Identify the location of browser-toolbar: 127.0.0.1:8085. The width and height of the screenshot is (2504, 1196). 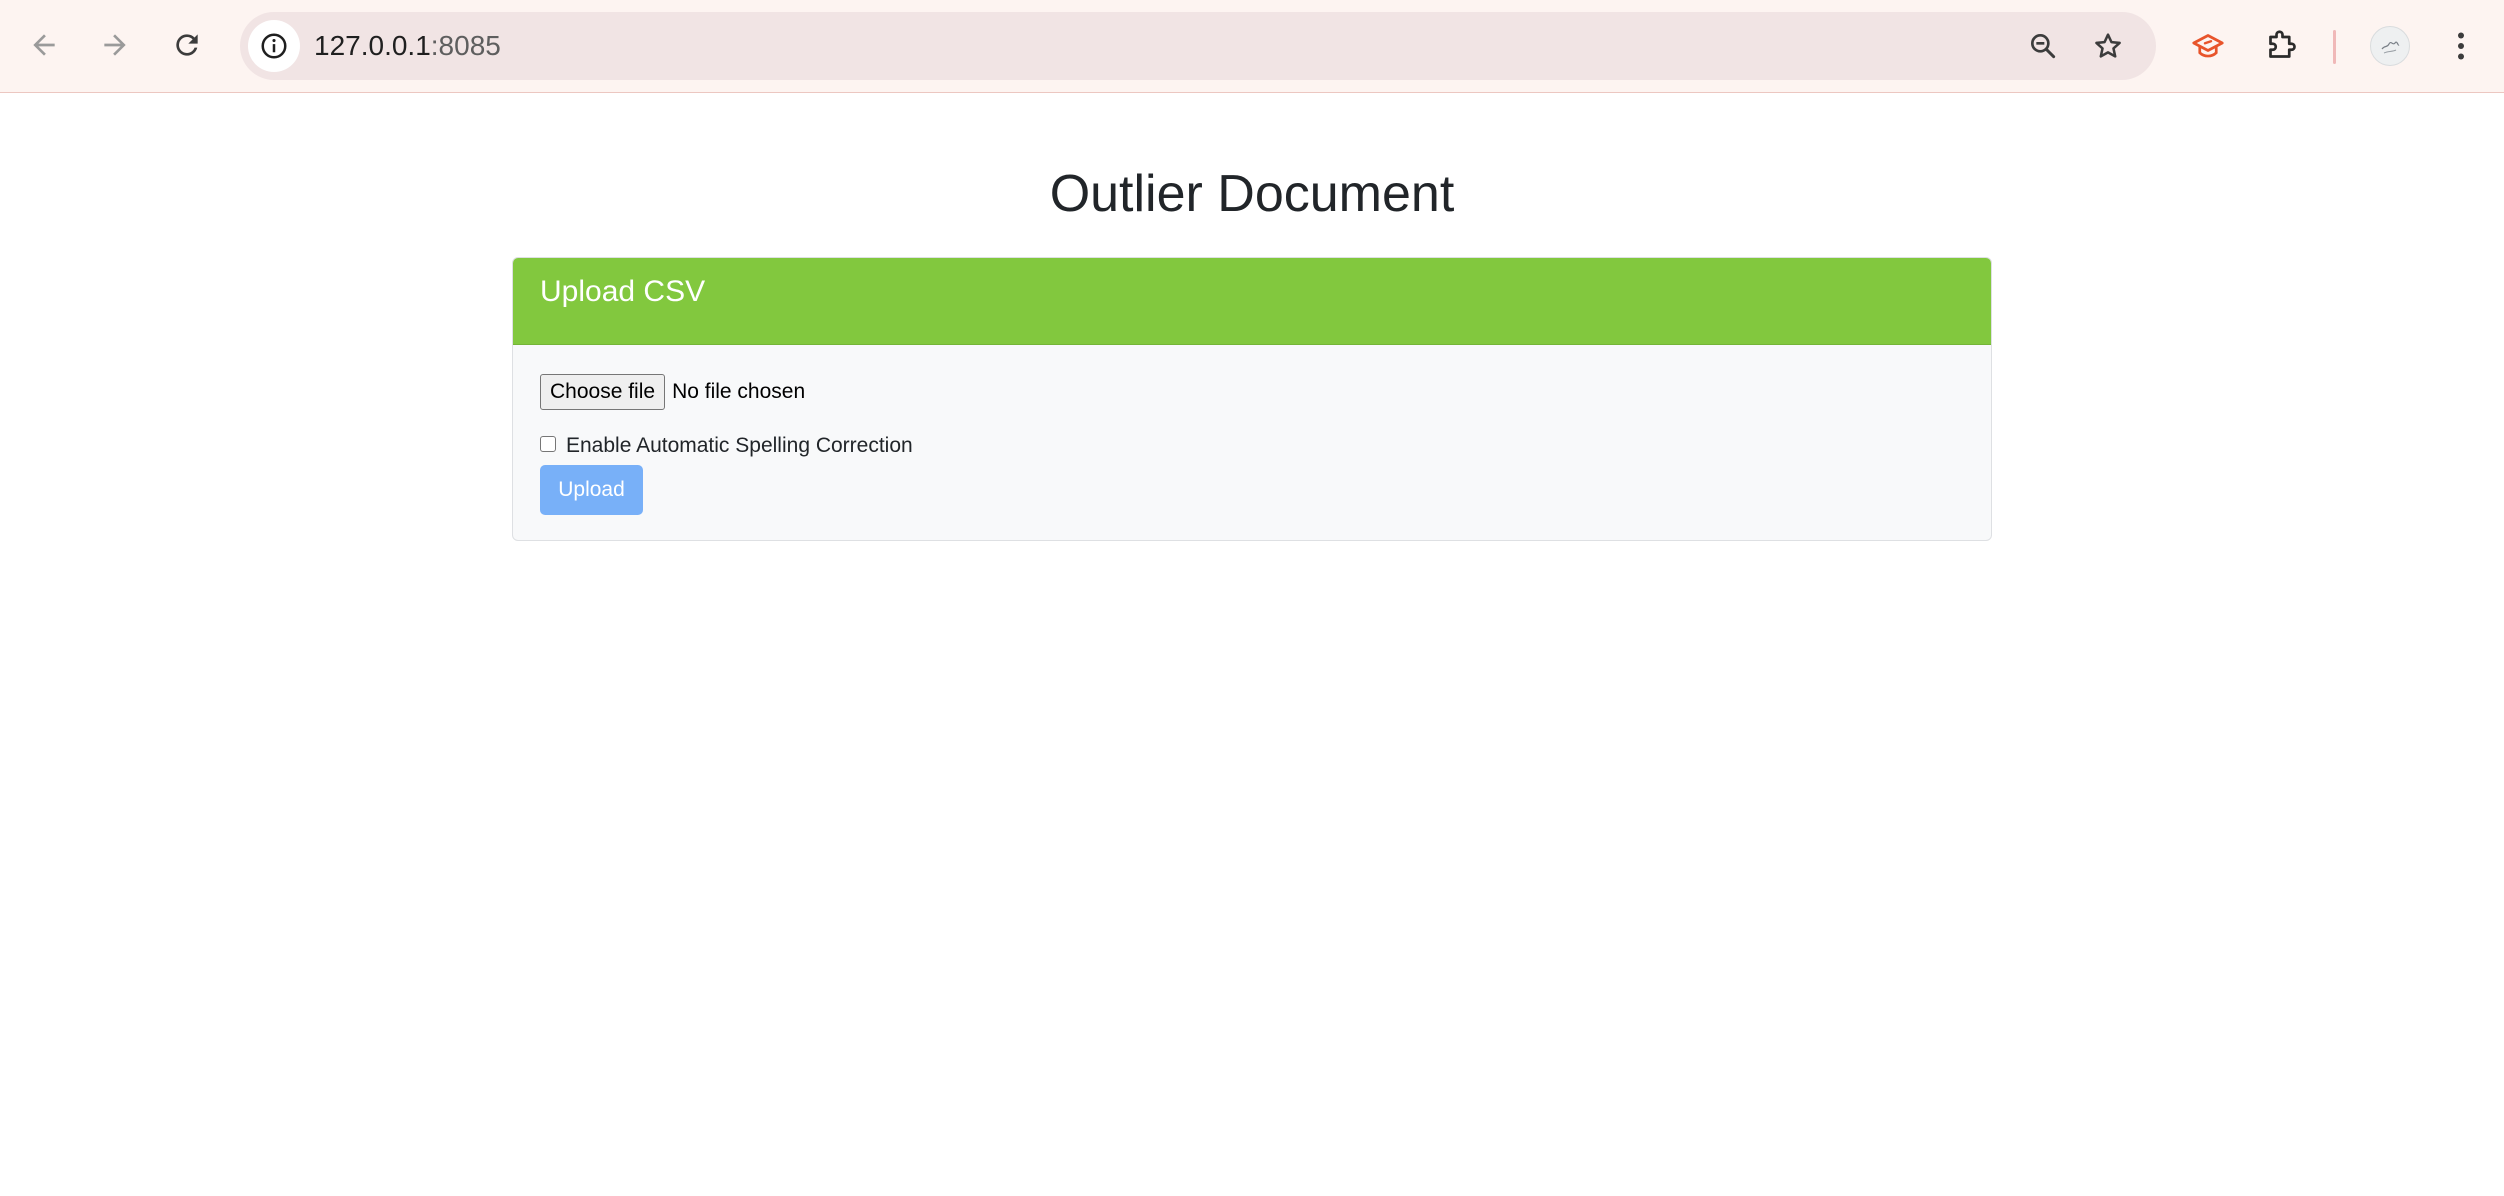
(1252, 46).